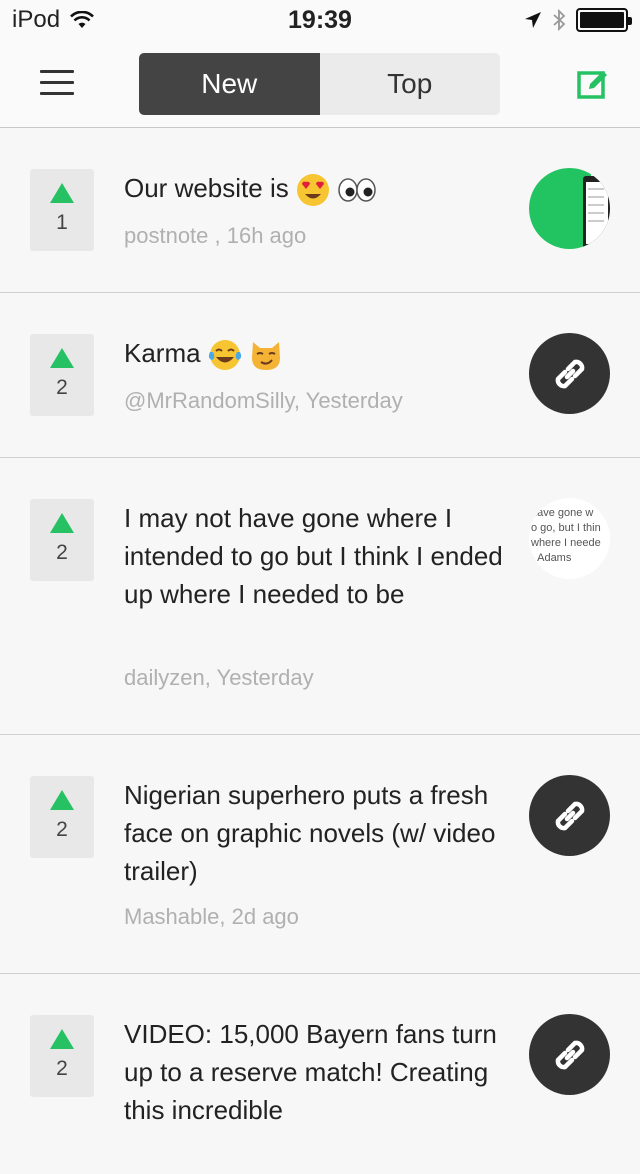 Image resolution: width=640 pixels, height=1174 pixels. Describe the element at coordinates (211, 916) in the screenshot. I see `item-meta: Mashable, 2d ago` at that location.